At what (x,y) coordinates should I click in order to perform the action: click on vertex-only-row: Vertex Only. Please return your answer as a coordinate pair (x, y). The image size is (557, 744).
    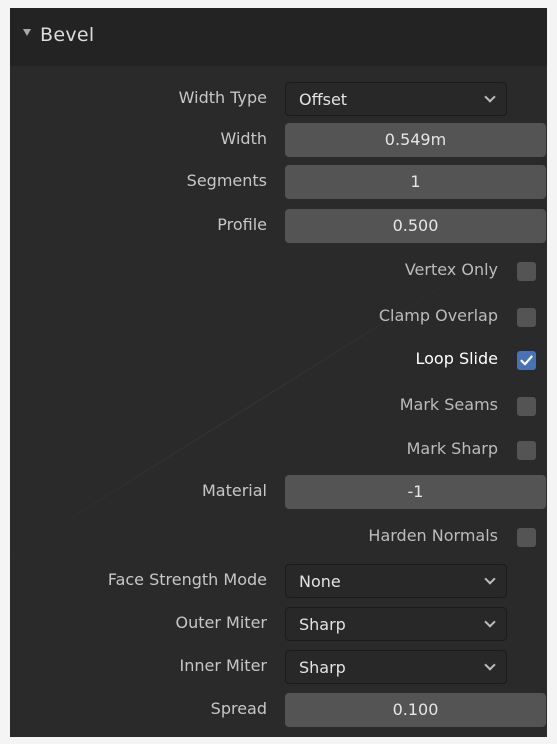
    Looking at the image, I should click on (278, 271).